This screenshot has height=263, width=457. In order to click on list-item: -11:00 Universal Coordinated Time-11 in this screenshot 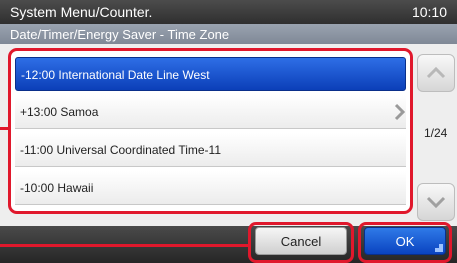, I will do `click(210, 150)`.